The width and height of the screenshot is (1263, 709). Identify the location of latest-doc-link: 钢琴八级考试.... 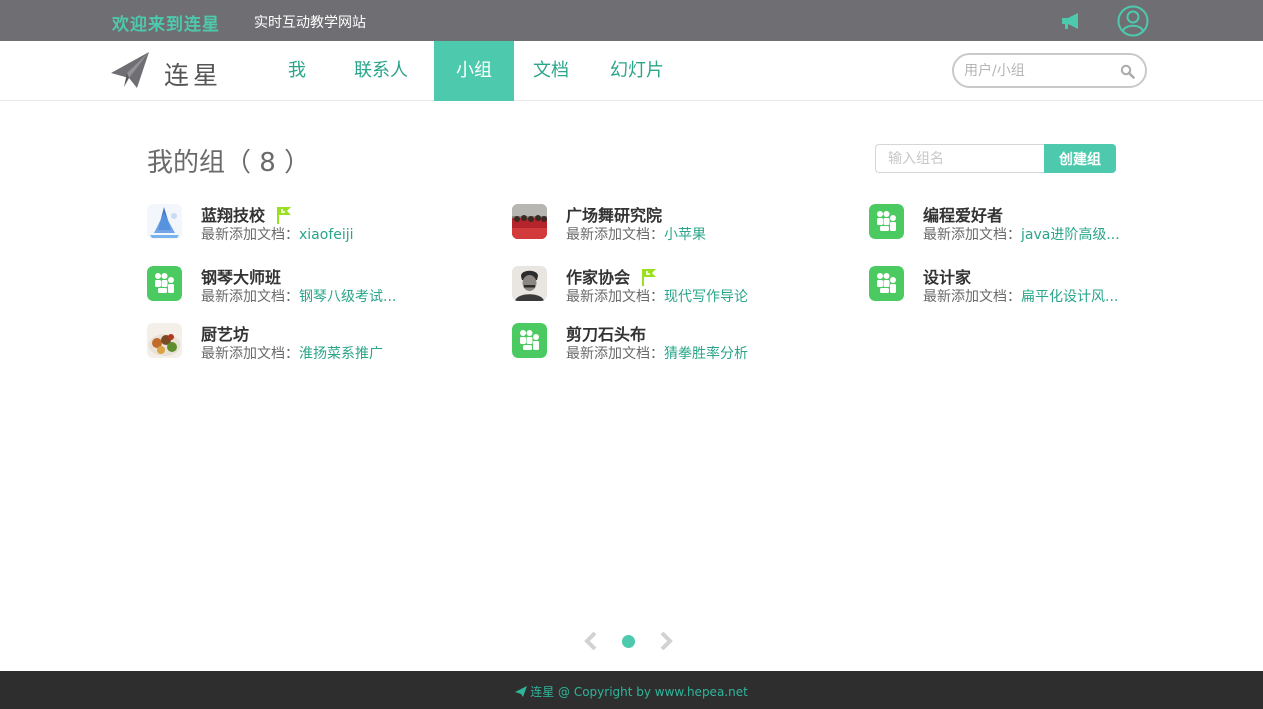
(347, 297).